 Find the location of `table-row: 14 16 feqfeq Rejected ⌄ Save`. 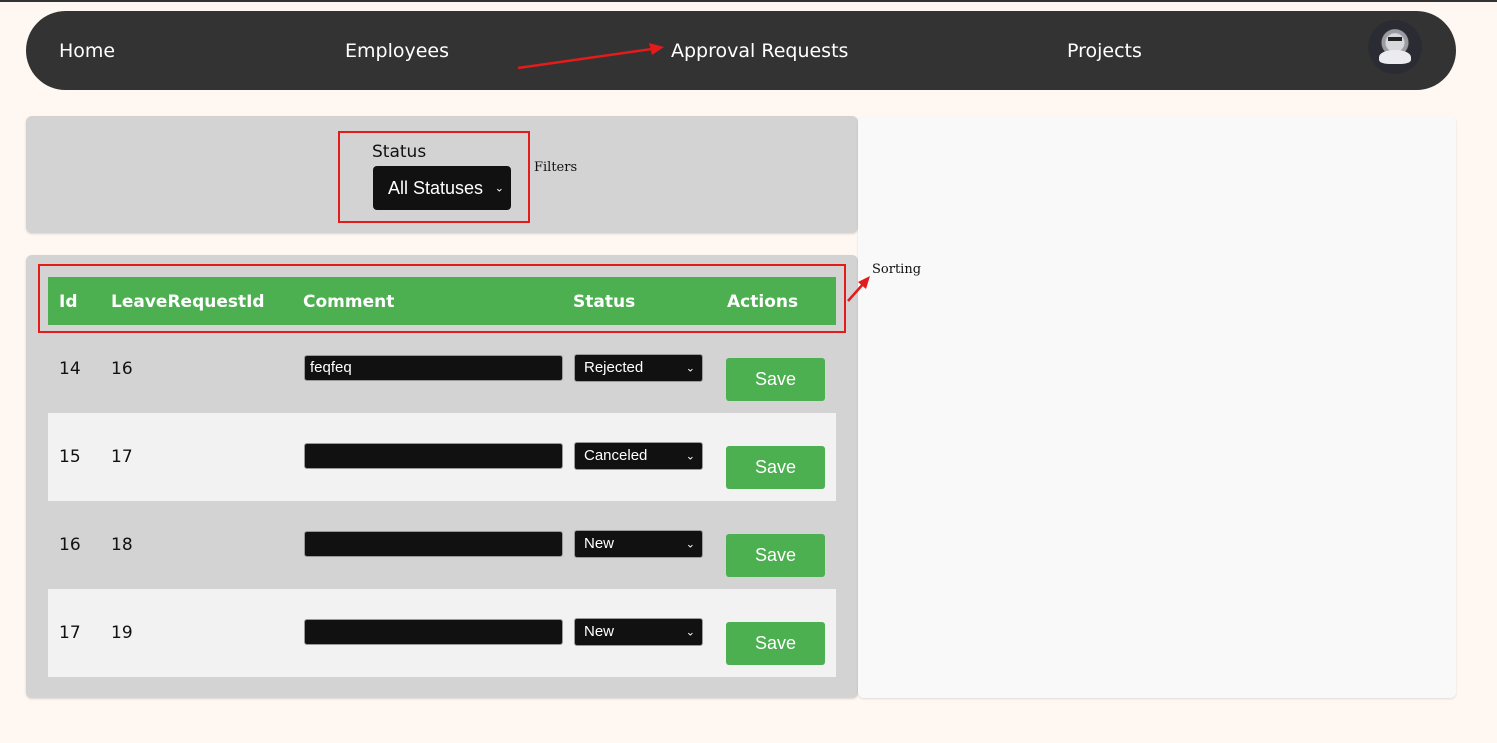

table-row: 14 16 feqfeq Rejected ⌄ Save is located at coordinates (442, 369).